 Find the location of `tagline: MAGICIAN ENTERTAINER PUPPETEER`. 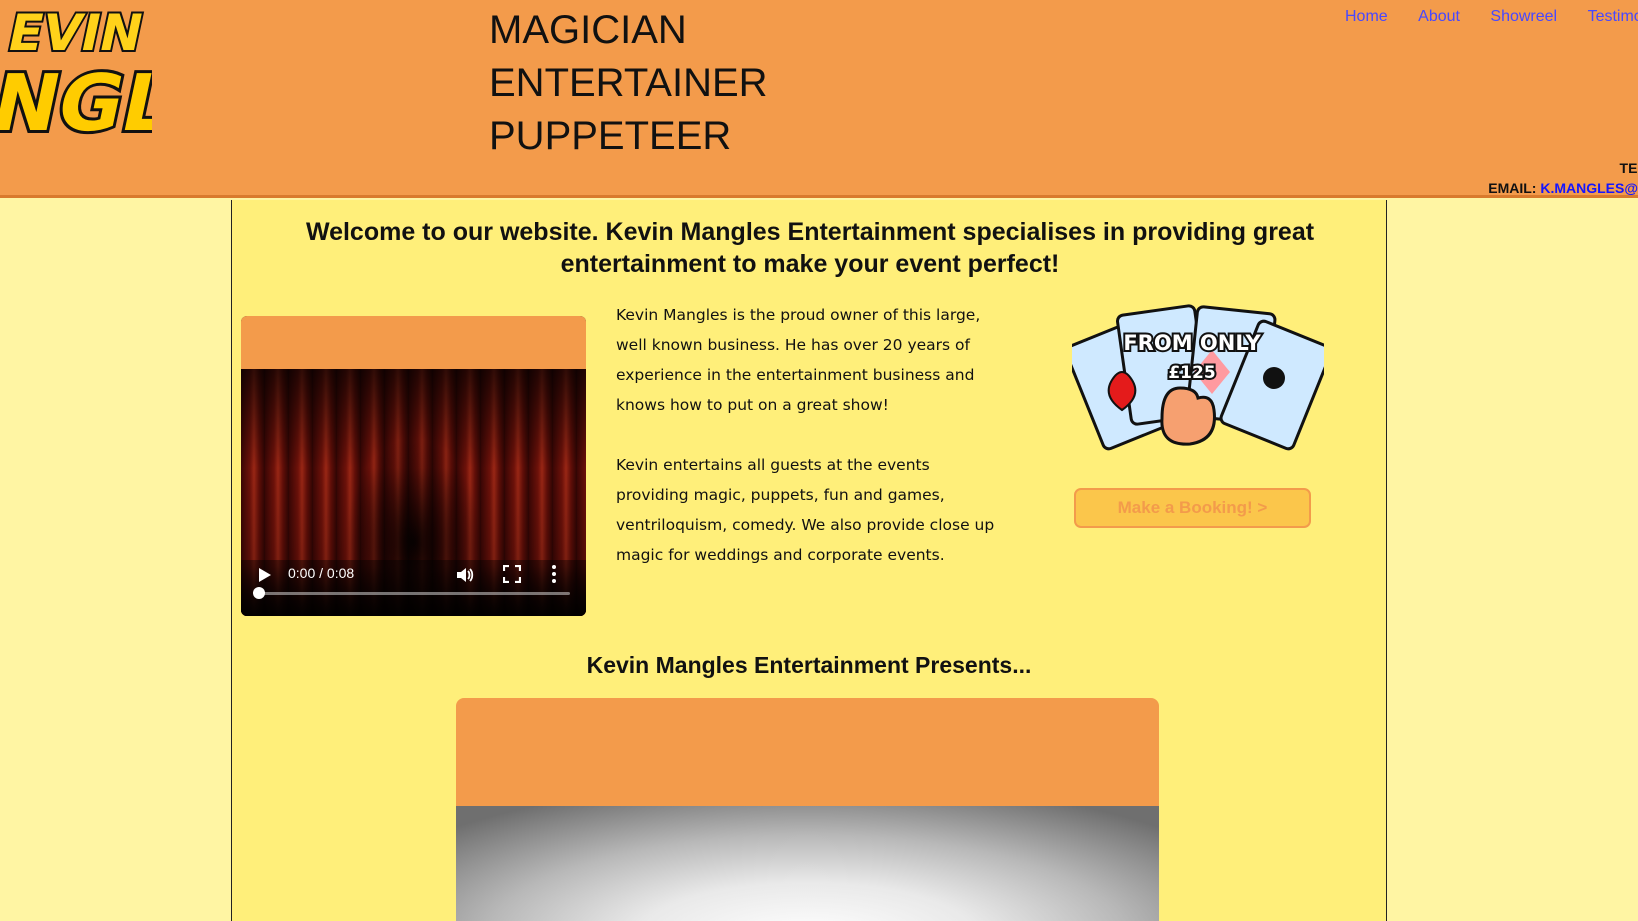

tagline: MAGICIAN ENTERTAINER PUPPETEER is located at coordinates (628, 83).